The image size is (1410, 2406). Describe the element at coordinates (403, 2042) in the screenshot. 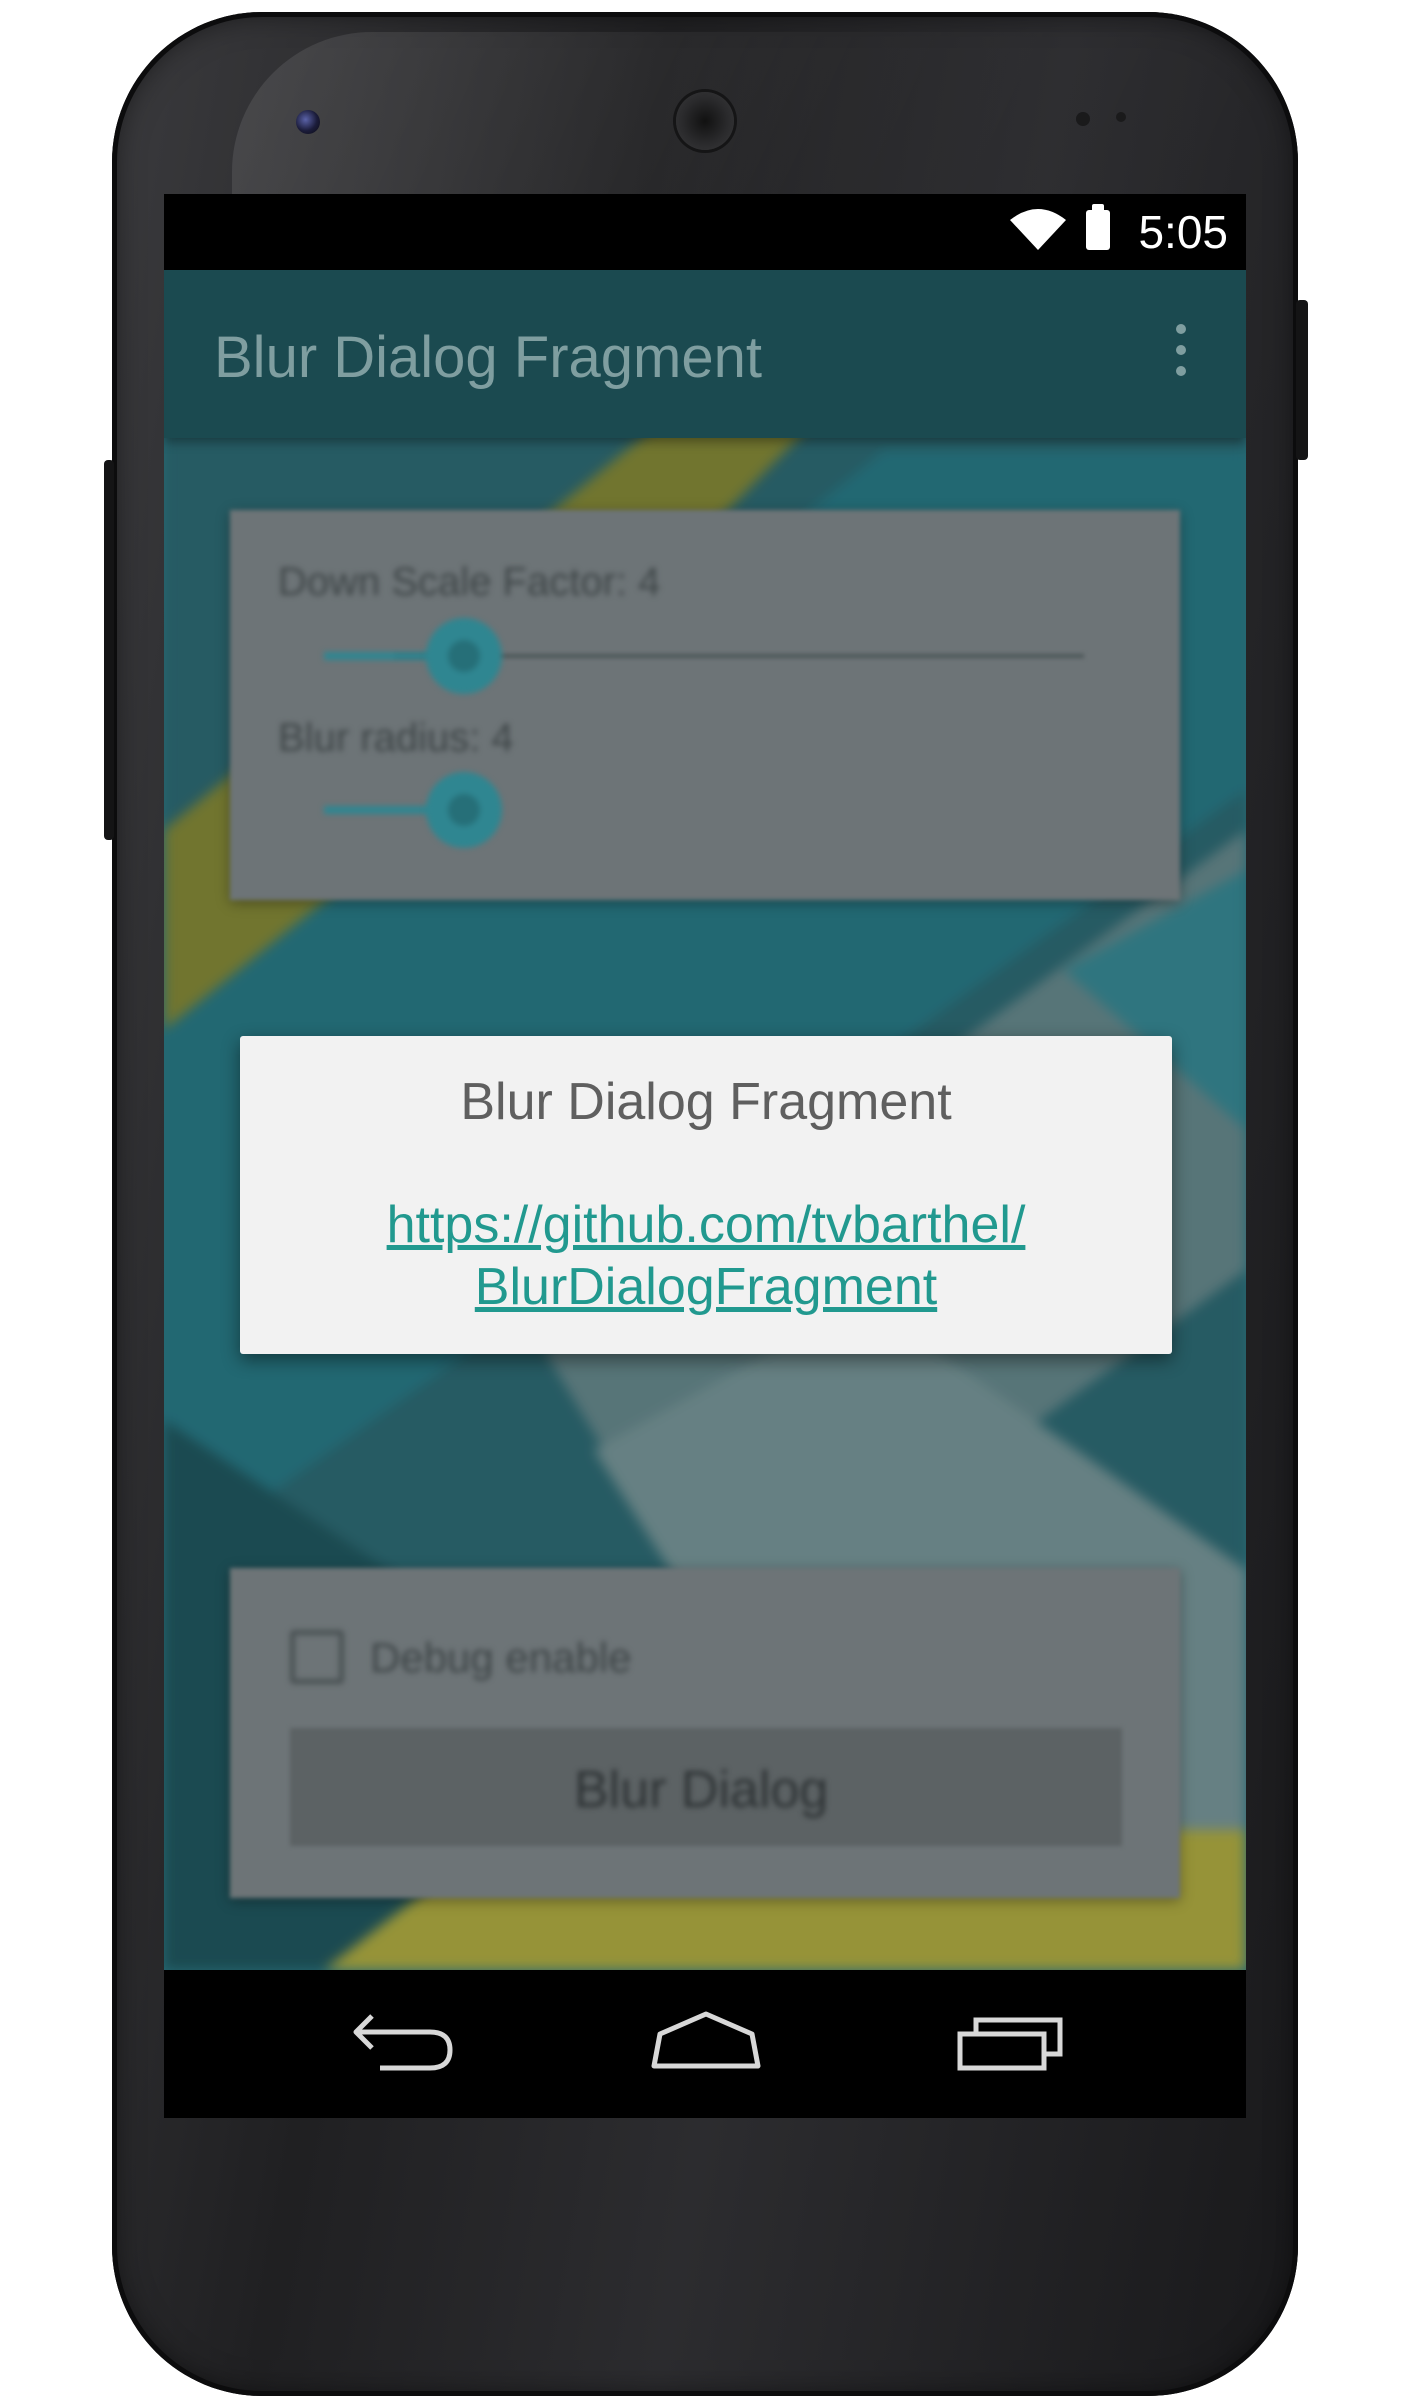

I see `back-icon` at that location.